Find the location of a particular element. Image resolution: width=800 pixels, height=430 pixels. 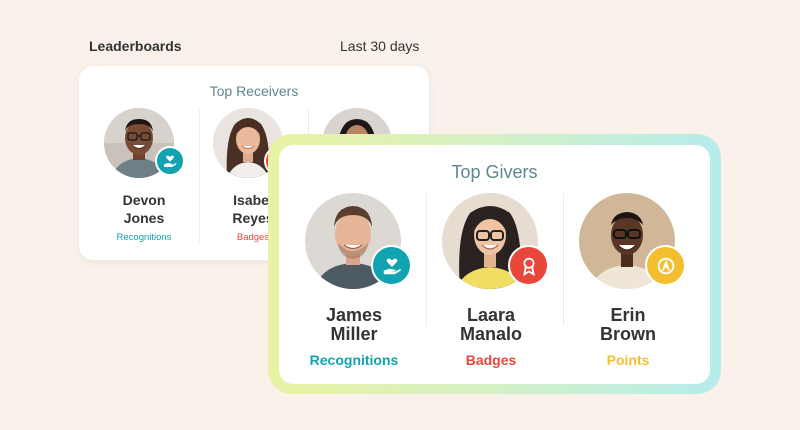

giver-metric: Badges is located at coordinates (491, 360).